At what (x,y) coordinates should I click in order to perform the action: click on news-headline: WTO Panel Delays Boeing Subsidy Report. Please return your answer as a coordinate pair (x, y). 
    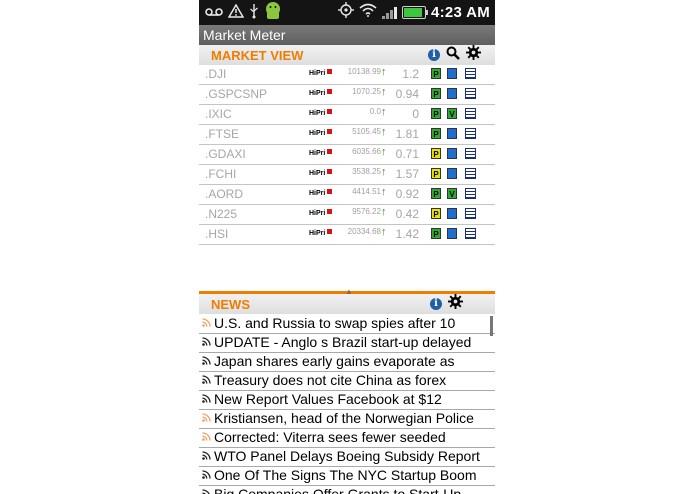
    Looking at the image, I should click on (347, 456).